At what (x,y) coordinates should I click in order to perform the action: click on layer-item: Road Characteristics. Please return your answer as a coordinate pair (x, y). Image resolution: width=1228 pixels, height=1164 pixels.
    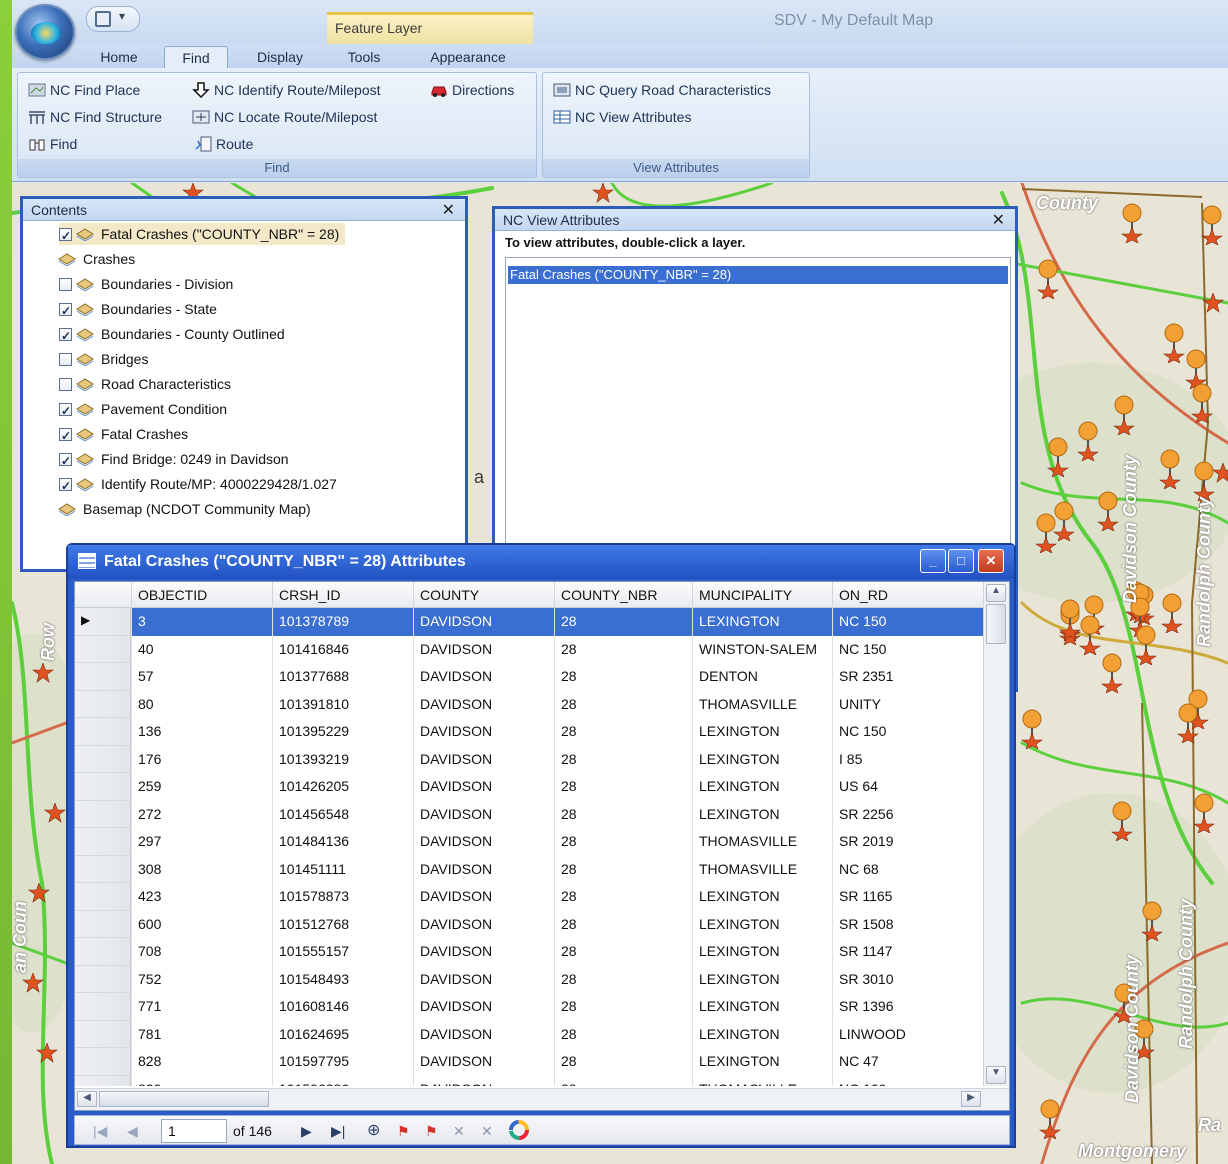
    Looking at the image, I should click on (145, 384).